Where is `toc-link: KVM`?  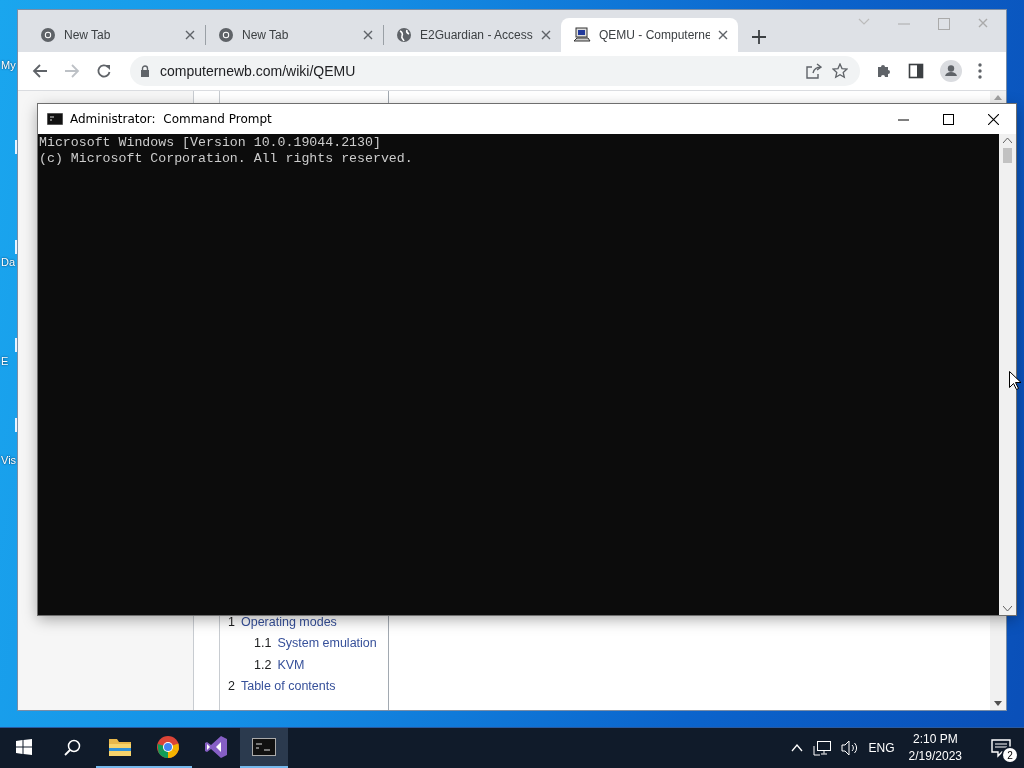
toc-link: KVM is located at coordinates (291, 664).